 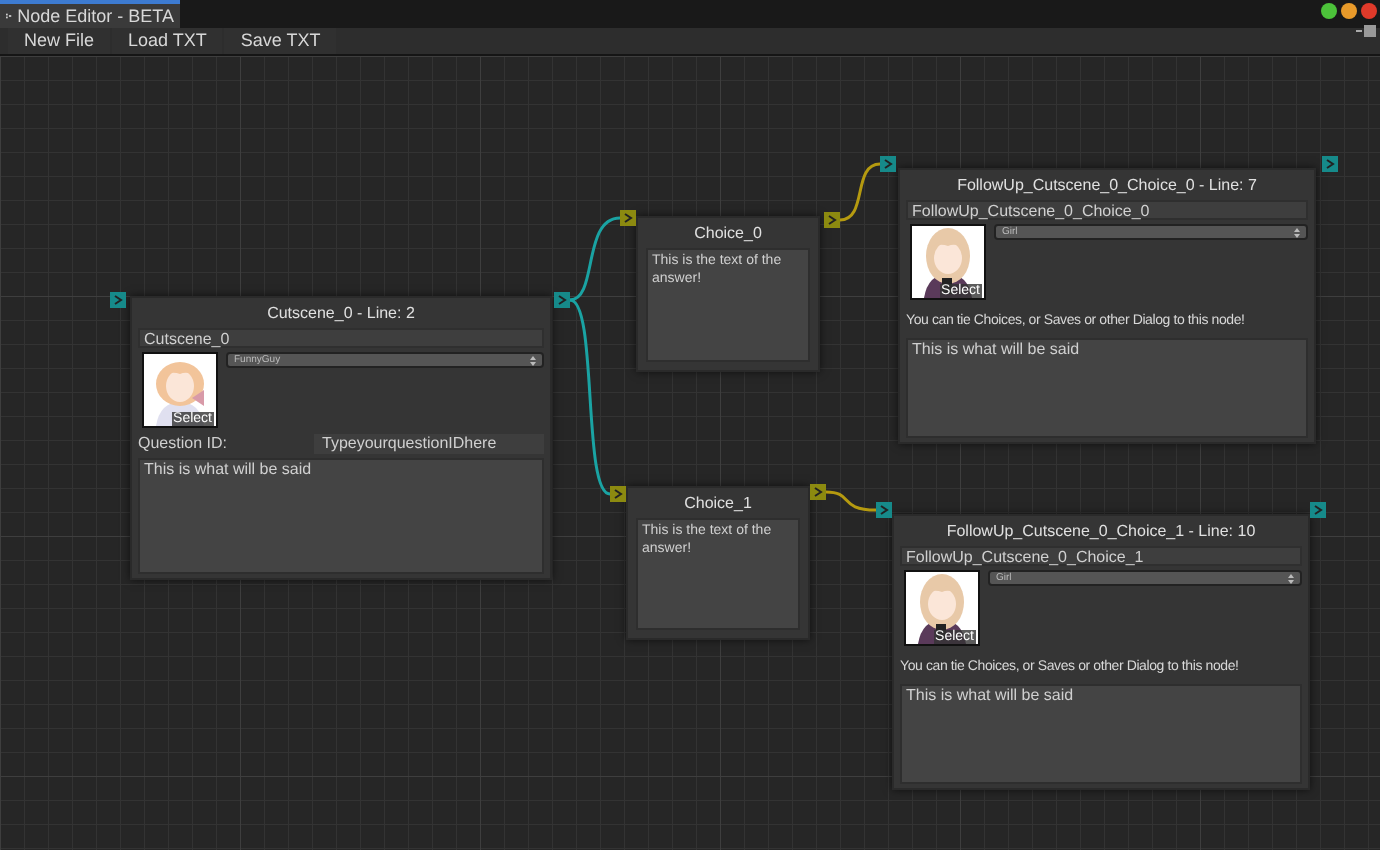 What do you see at coordinates (429, 444) in the screenshot?
I see `question-id-field: TypeyourquestionIDhere` at bounding box center [429, 444].